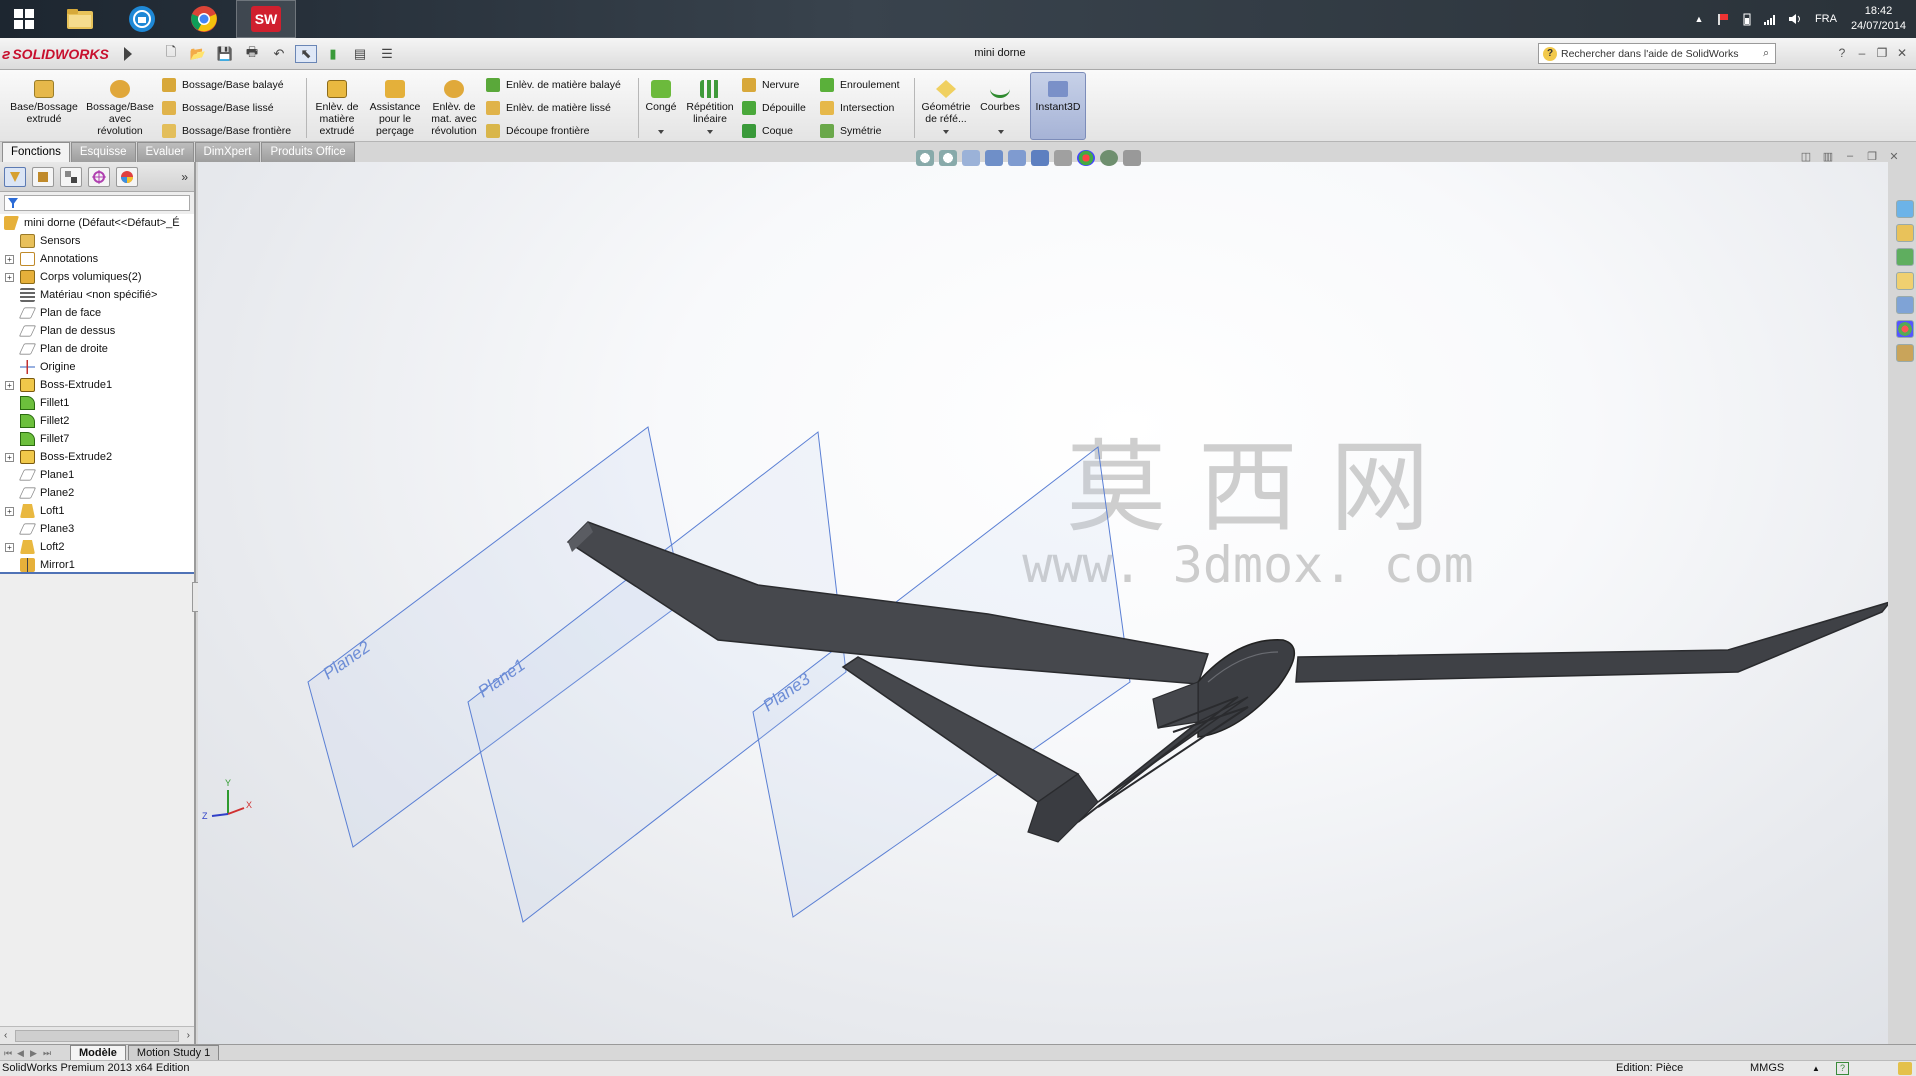 The width and height of the screenshot is (1916, 1076). What do you see at coordinates (97, 475) in the screenshot?
I see `feature-tree-item: Plane1` at bounding box center [97, 475].